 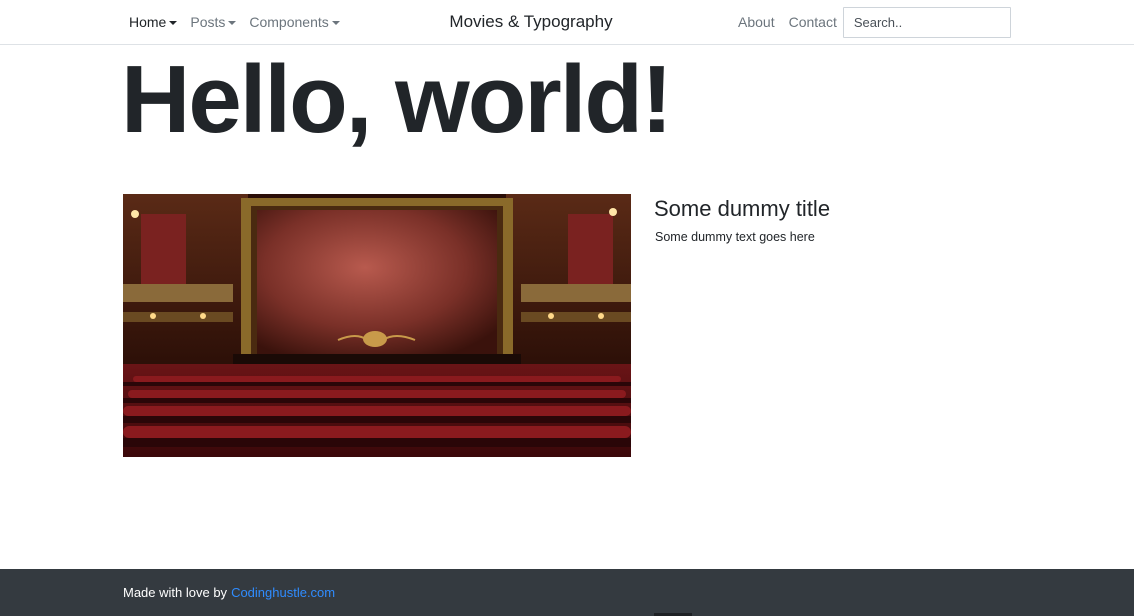 What do you see at coordinates (208, 22) in the screenshot?
I see `nav-posts-label: Posts` at bounding box center [208, 22].